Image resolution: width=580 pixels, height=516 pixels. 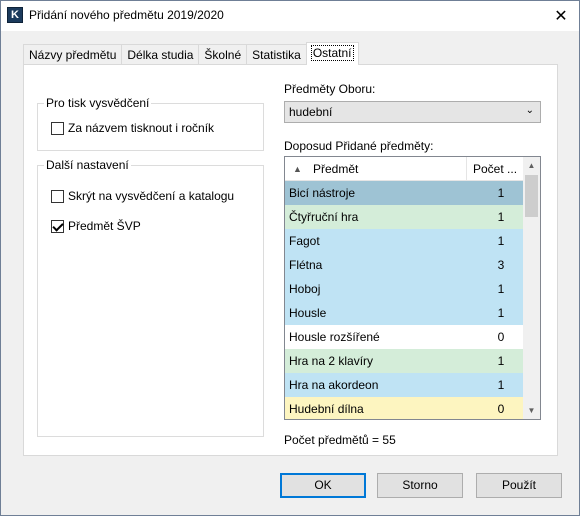 I want to click on window-title: Přidání nového předmětu 2019/2020, so click(x=126, y=15).